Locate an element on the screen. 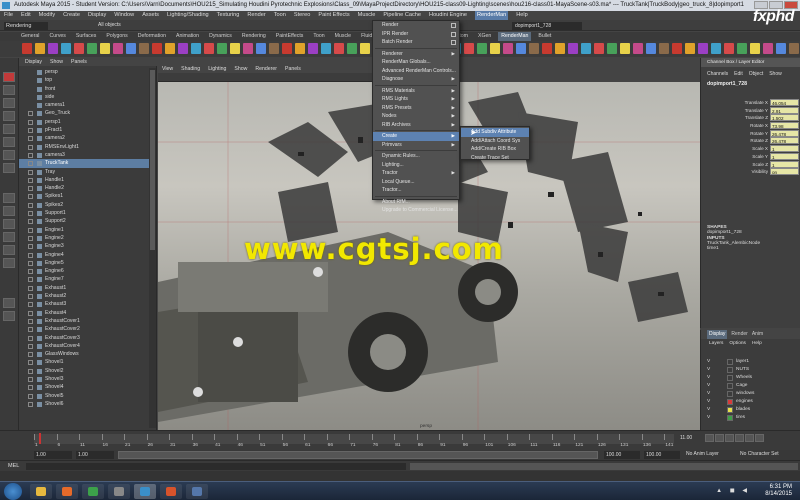 The height and width of the screenshot is (500, 800). range-end-field: 100.00 is located at coordinates (622, 455).